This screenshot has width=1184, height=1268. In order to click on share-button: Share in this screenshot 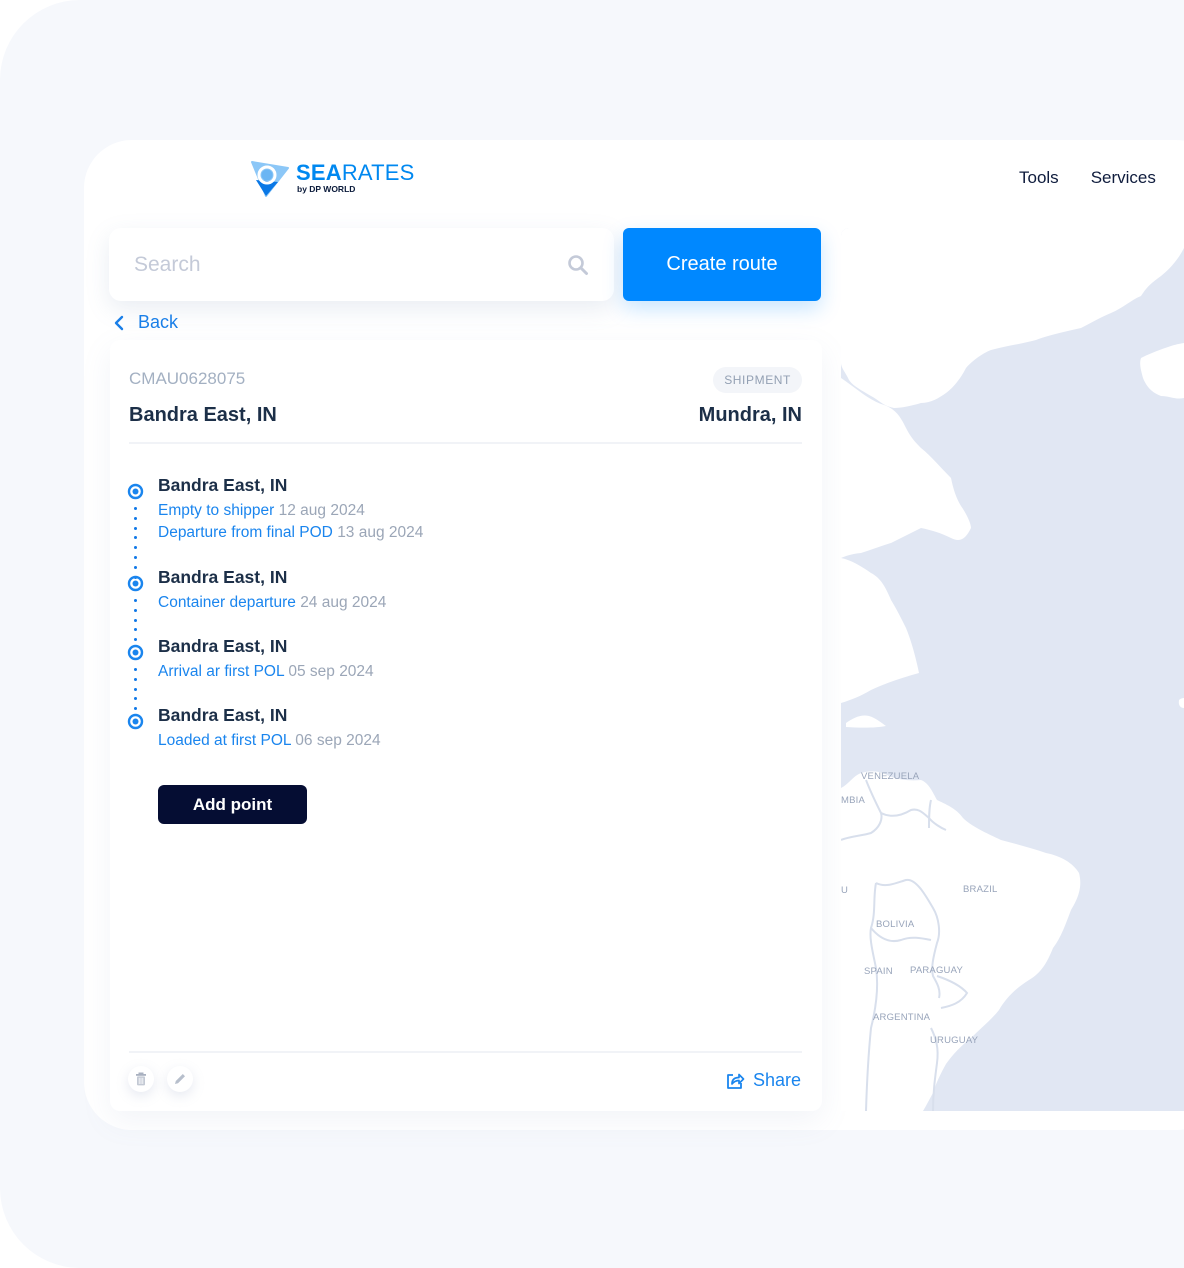, I will do `click(763, 1080)`.